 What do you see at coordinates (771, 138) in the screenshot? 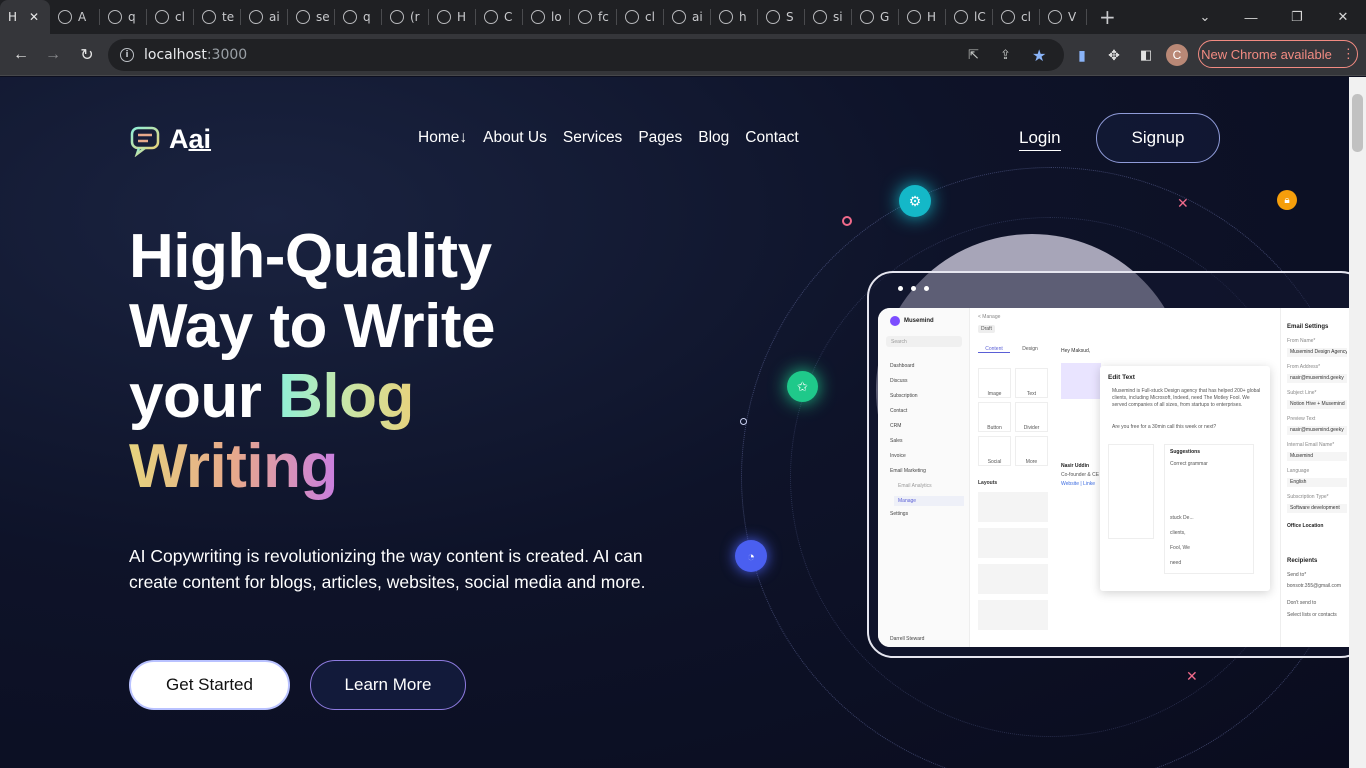
I see `nav-contact: Contact` at bounding box center [771, 138].